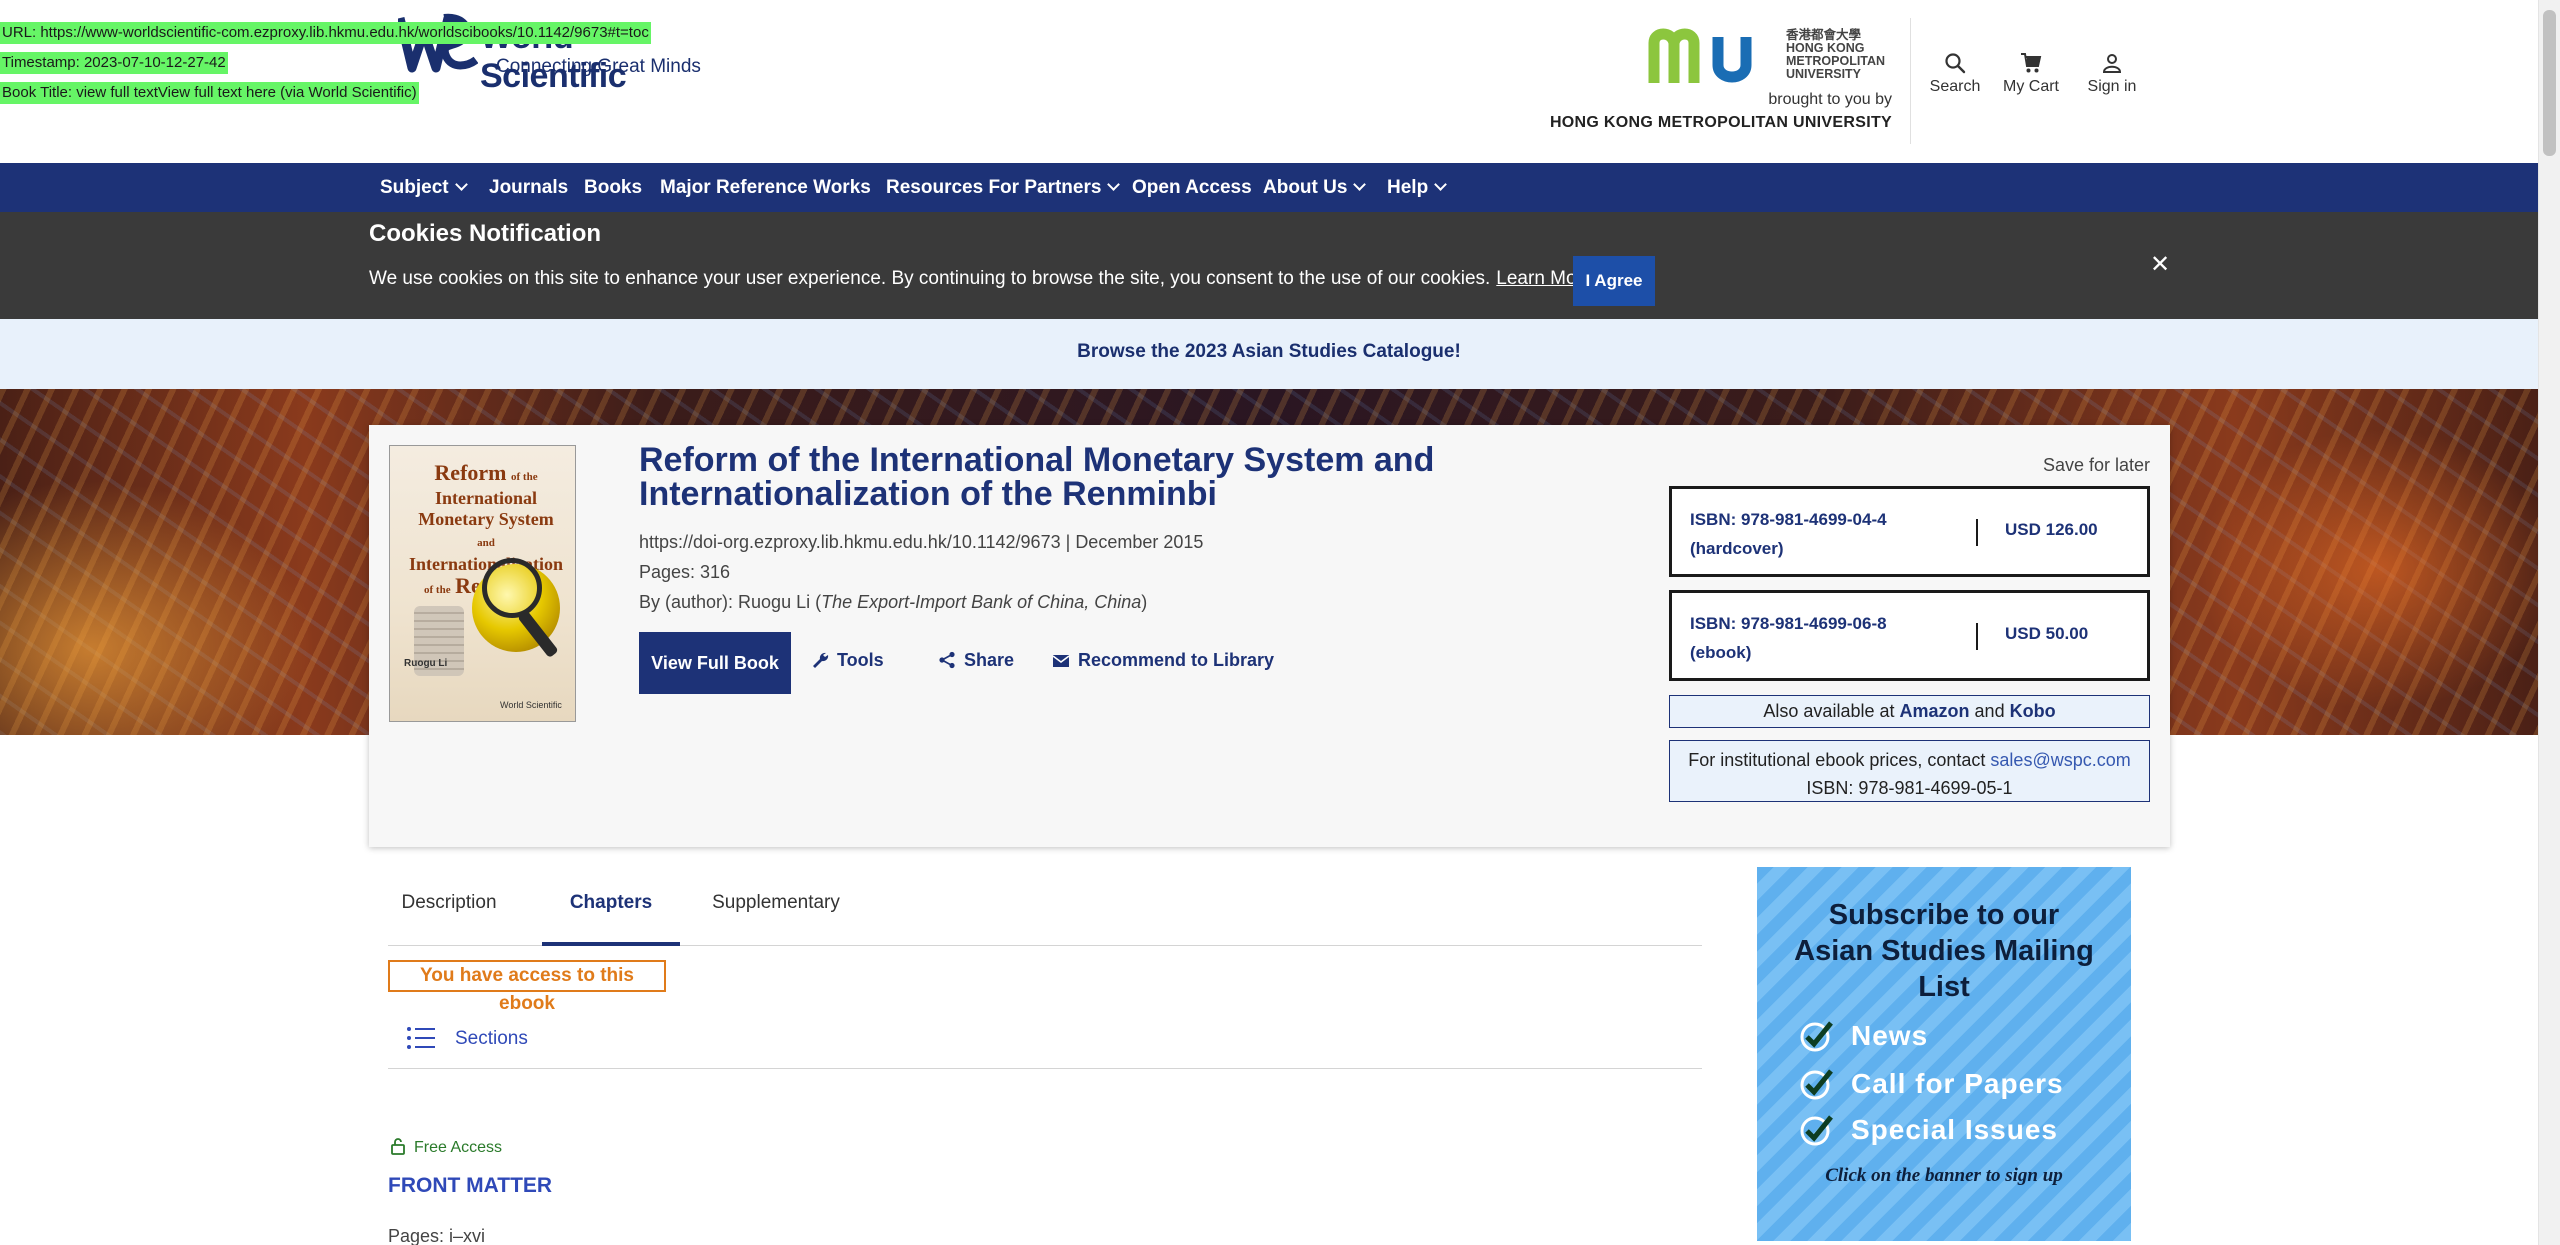 The height and width of the screenshot is (1245, 2560). What do you see at coordinates (598, 66) in the screenshot?
I see `logo-tagline: Connecting Great Minds` at bounding box center [598, 66].